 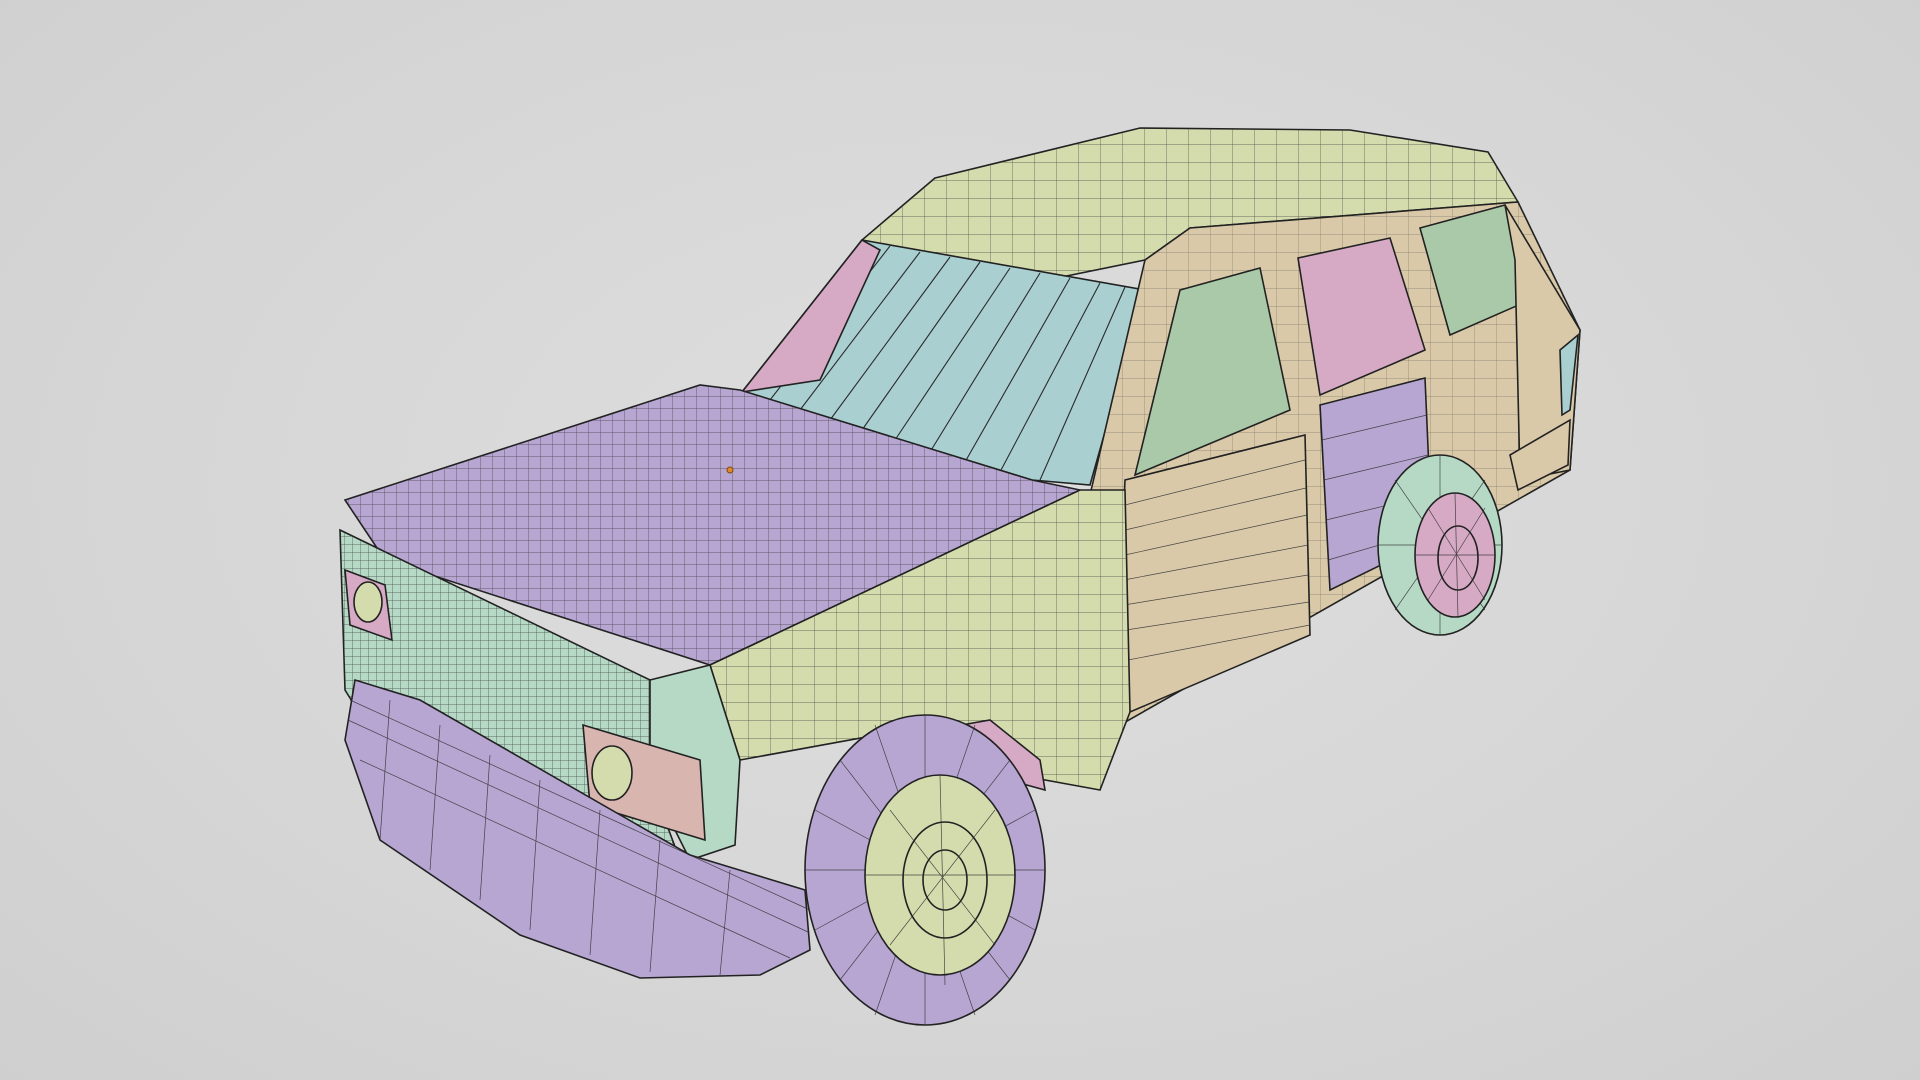 I want to click on object-origin-icon, so click(x=730, y=470).